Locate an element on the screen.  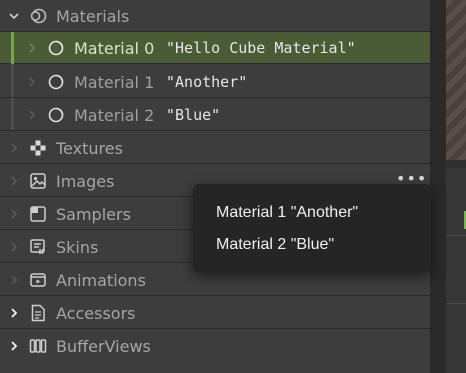
tree-item-material-0: Material 0 "Hello Cube Material" is located at coordinates (215, 48).